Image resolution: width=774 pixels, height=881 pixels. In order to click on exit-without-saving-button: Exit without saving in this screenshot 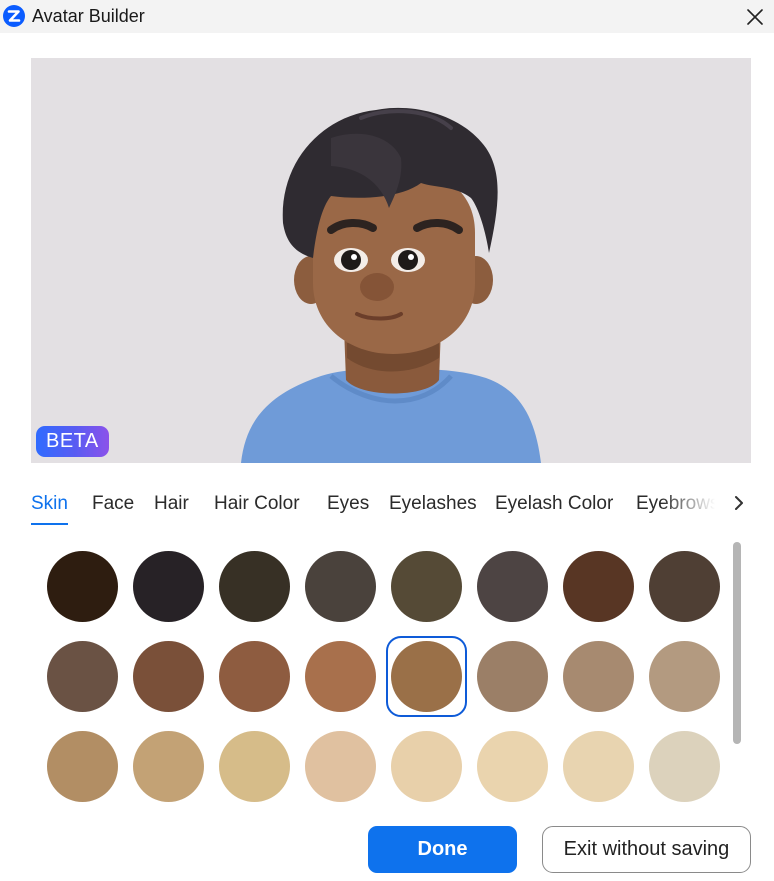, I will do `click(646, 849)`.